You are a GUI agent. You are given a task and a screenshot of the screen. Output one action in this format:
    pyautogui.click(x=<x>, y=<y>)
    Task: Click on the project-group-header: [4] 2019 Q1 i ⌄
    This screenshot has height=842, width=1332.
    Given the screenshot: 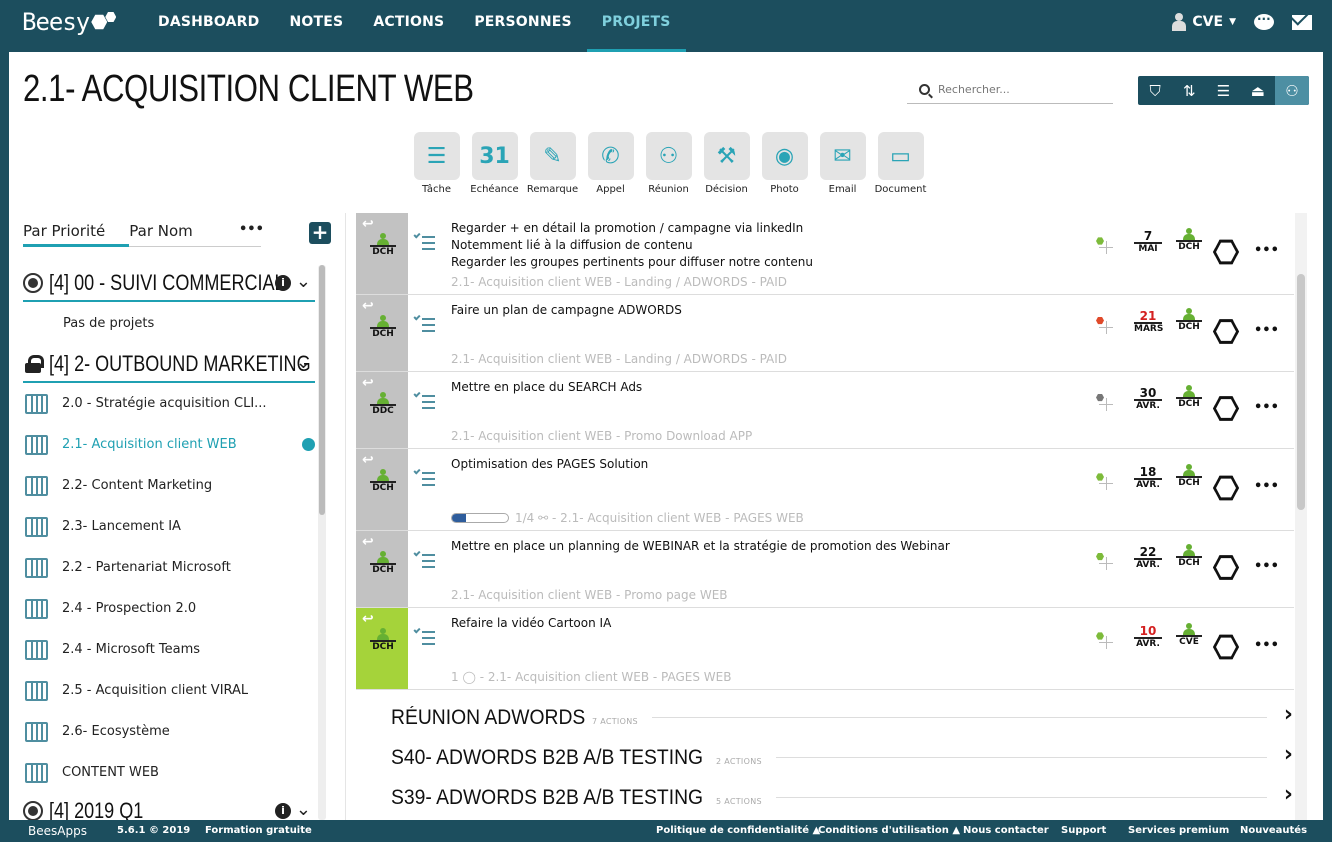 What is the action you would take?
    pyautogui.click(x=169, y=806)
    